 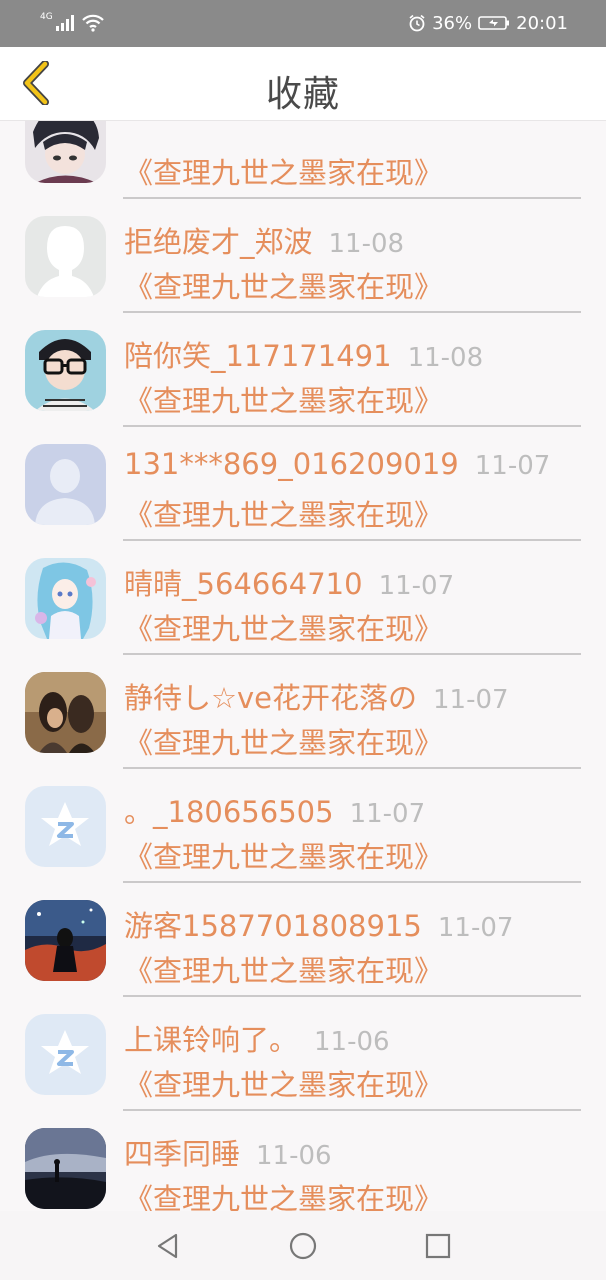 What do you see at coordinates (46, 17) in the screenshot?
I see `network-type: 4G` at bounding box center [46, 17].